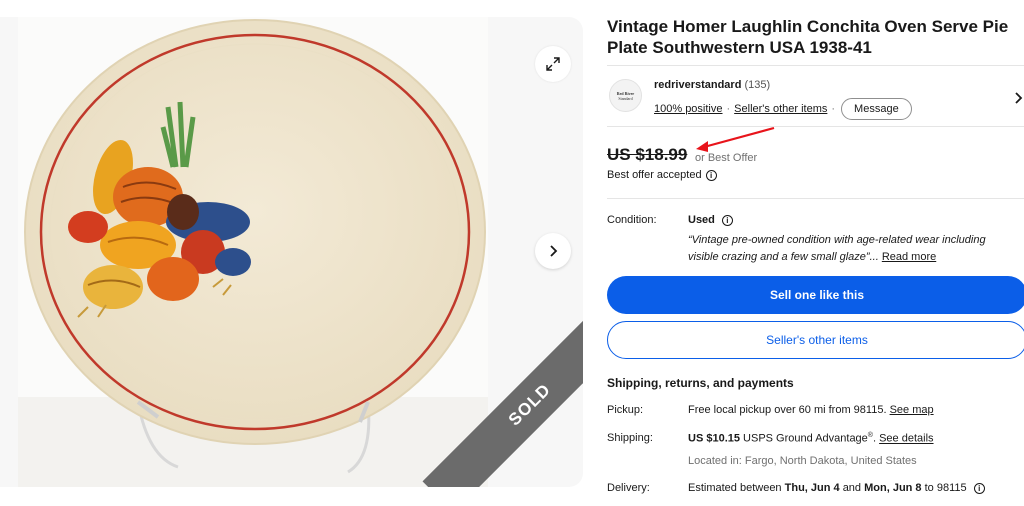 The width and height of the screenshot is (1024, 506). I want to click on sold-ribbon-container: SOLD, so click(486, 403).